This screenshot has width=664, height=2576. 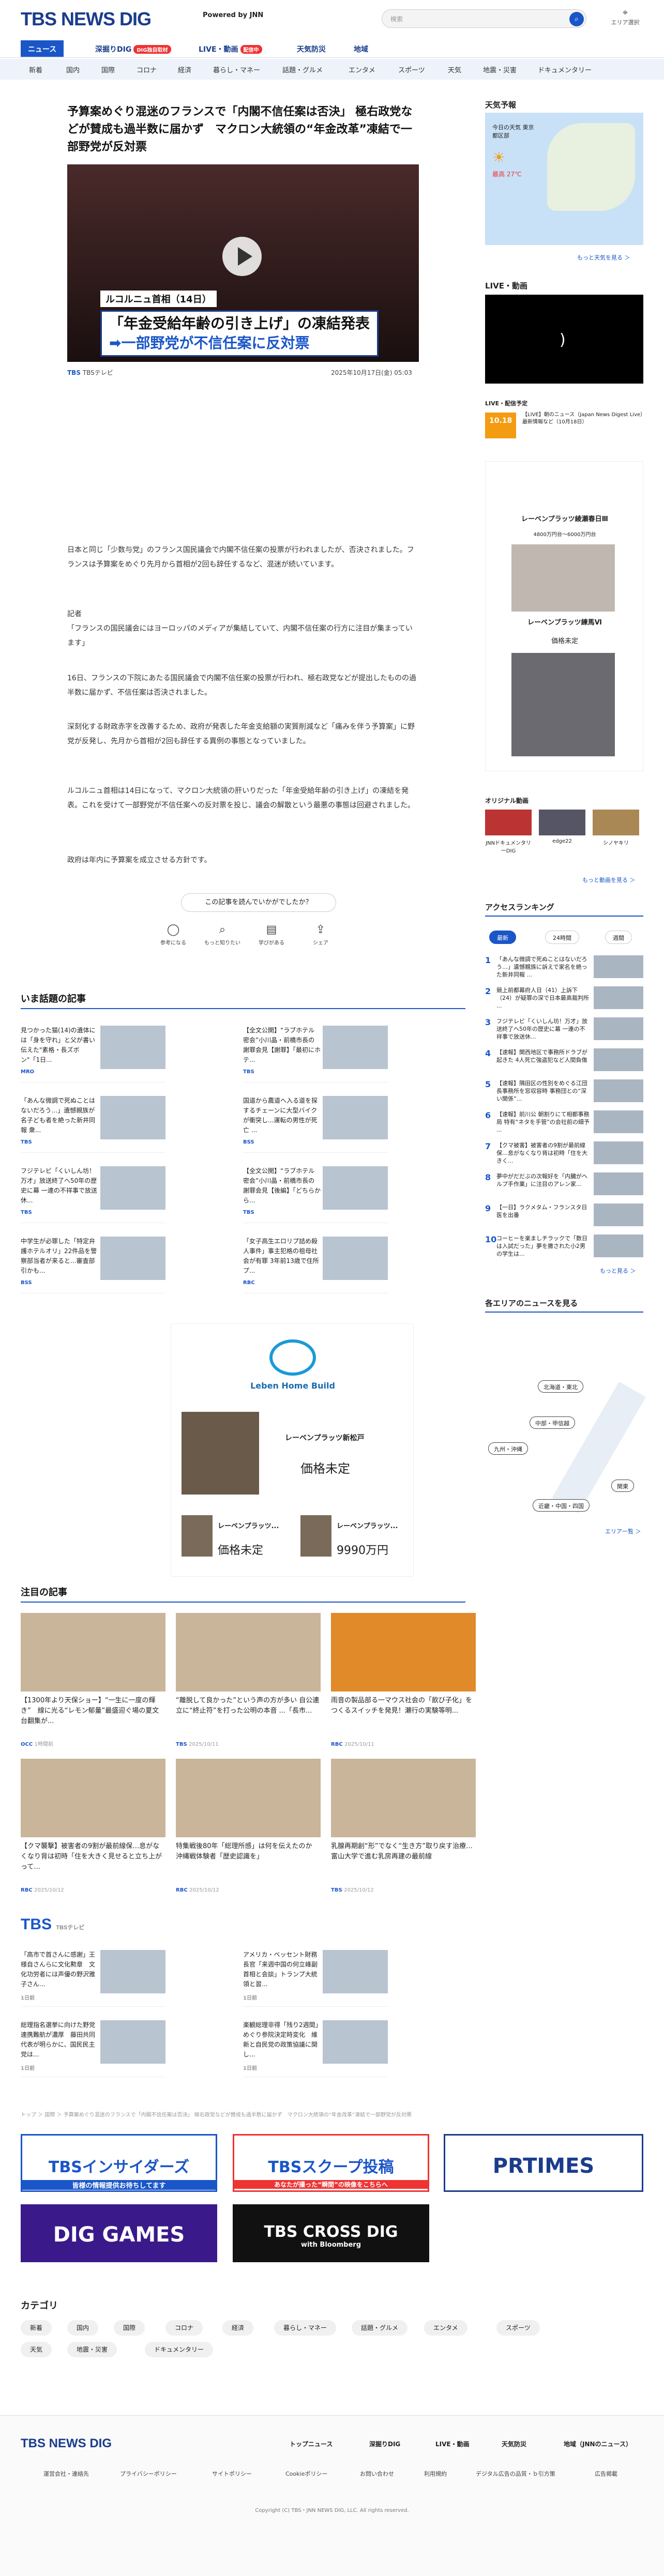 What do you see at coordinates (484, 18) in the screenshot?
I see `search-input: 検索 ⌕` at bounding box center [484, 18].